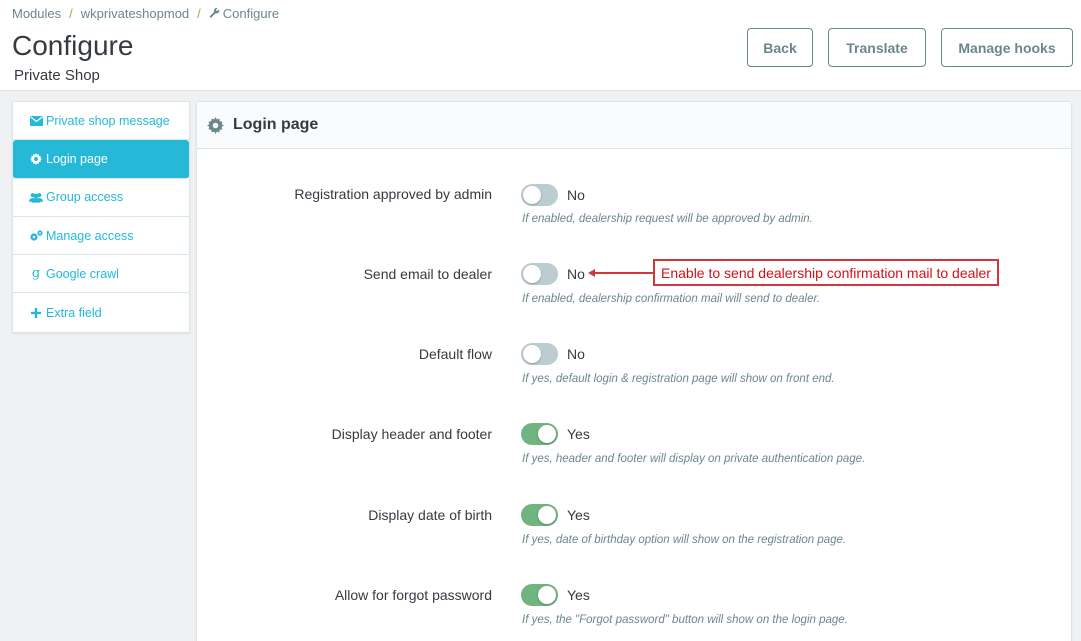 Image resolution: width=1081 pixels, height=641 pixels. I want to click on breadcrumb: Modules / wkprivateshopmod / Configure, so click(145, 13).